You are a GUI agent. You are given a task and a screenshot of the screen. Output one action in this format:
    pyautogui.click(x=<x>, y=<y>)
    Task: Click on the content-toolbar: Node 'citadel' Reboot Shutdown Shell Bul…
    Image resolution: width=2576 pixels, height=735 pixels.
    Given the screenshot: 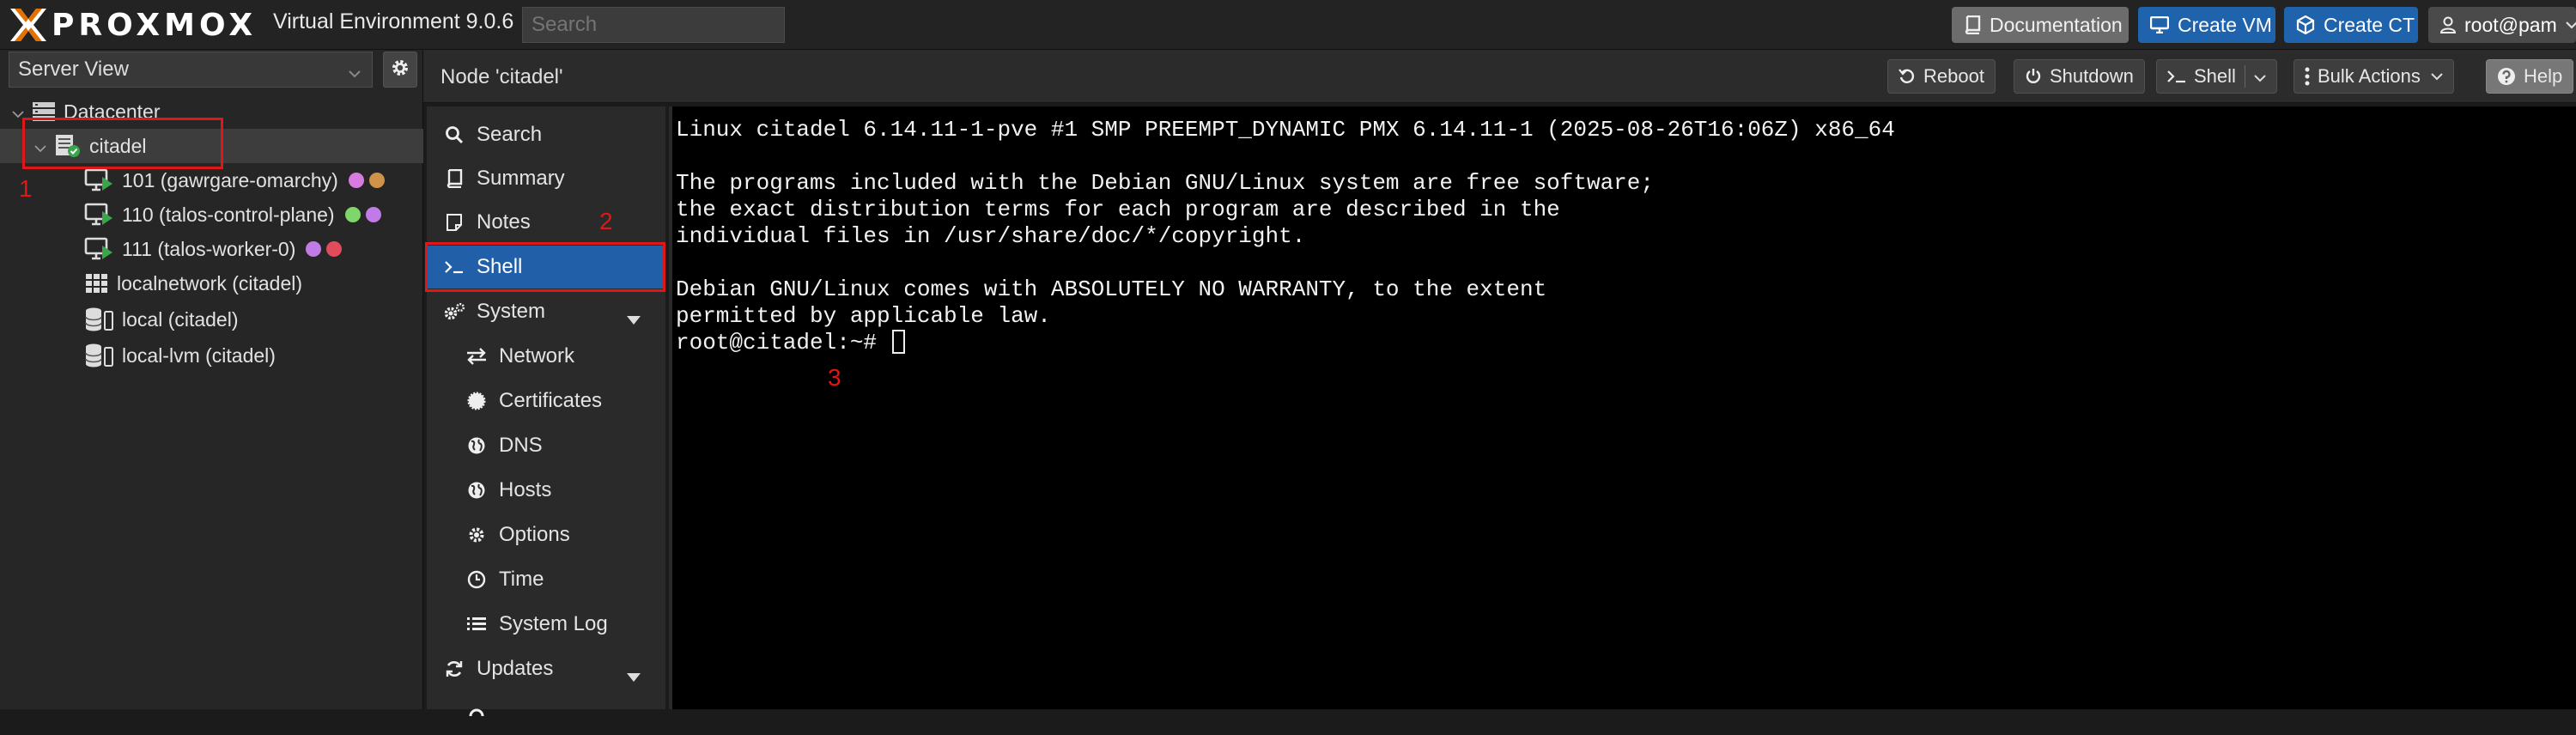 What is the action you would take?
    pyautogui.click(x=1499, y=76)
    